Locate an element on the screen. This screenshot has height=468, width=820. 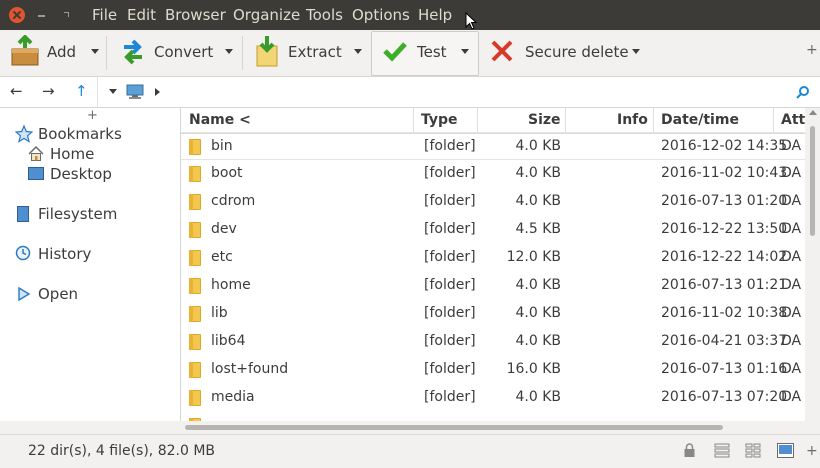
computer-icon is located at coordinates (135, 92).